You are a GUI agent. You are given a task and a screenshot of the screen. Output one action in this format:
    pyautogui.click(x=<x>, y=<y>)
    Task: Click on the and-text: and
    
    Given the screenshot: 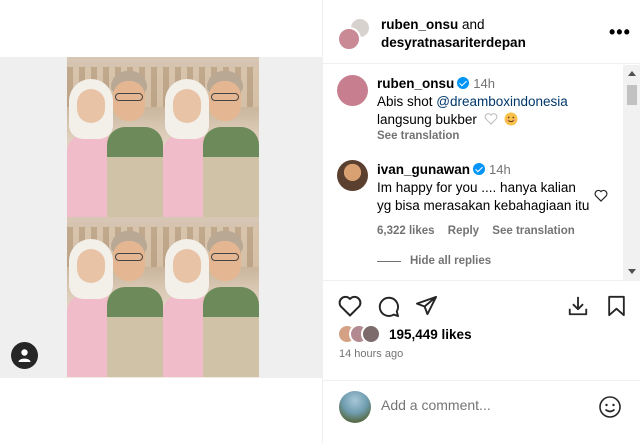 What is the action you would take?
    pyautogui.click(x=473, y=24)
    